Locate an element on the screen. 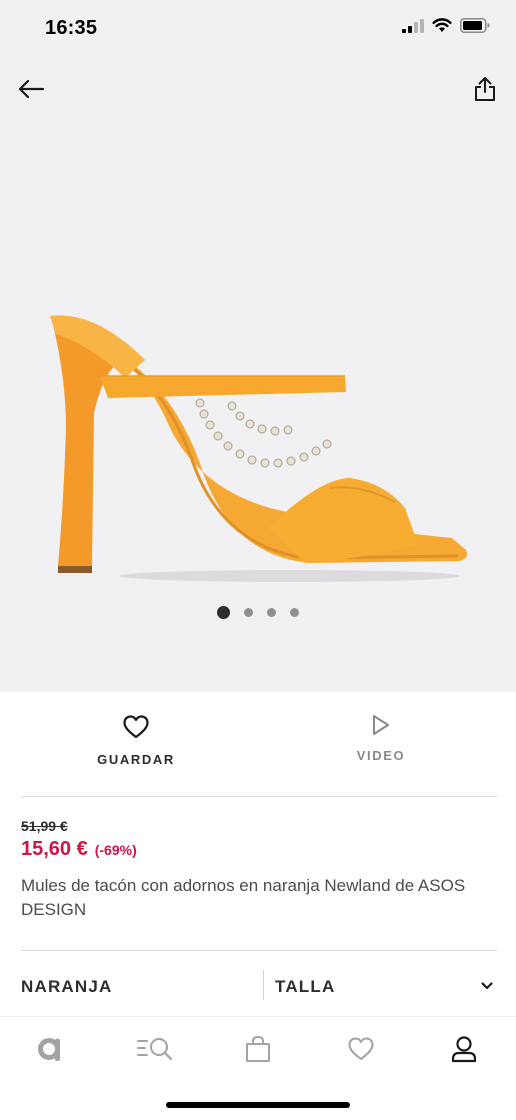 Image resolution: width=516 pixels, height=1120 pixels. arrow-left-icon is located at coordinates (31, 89).